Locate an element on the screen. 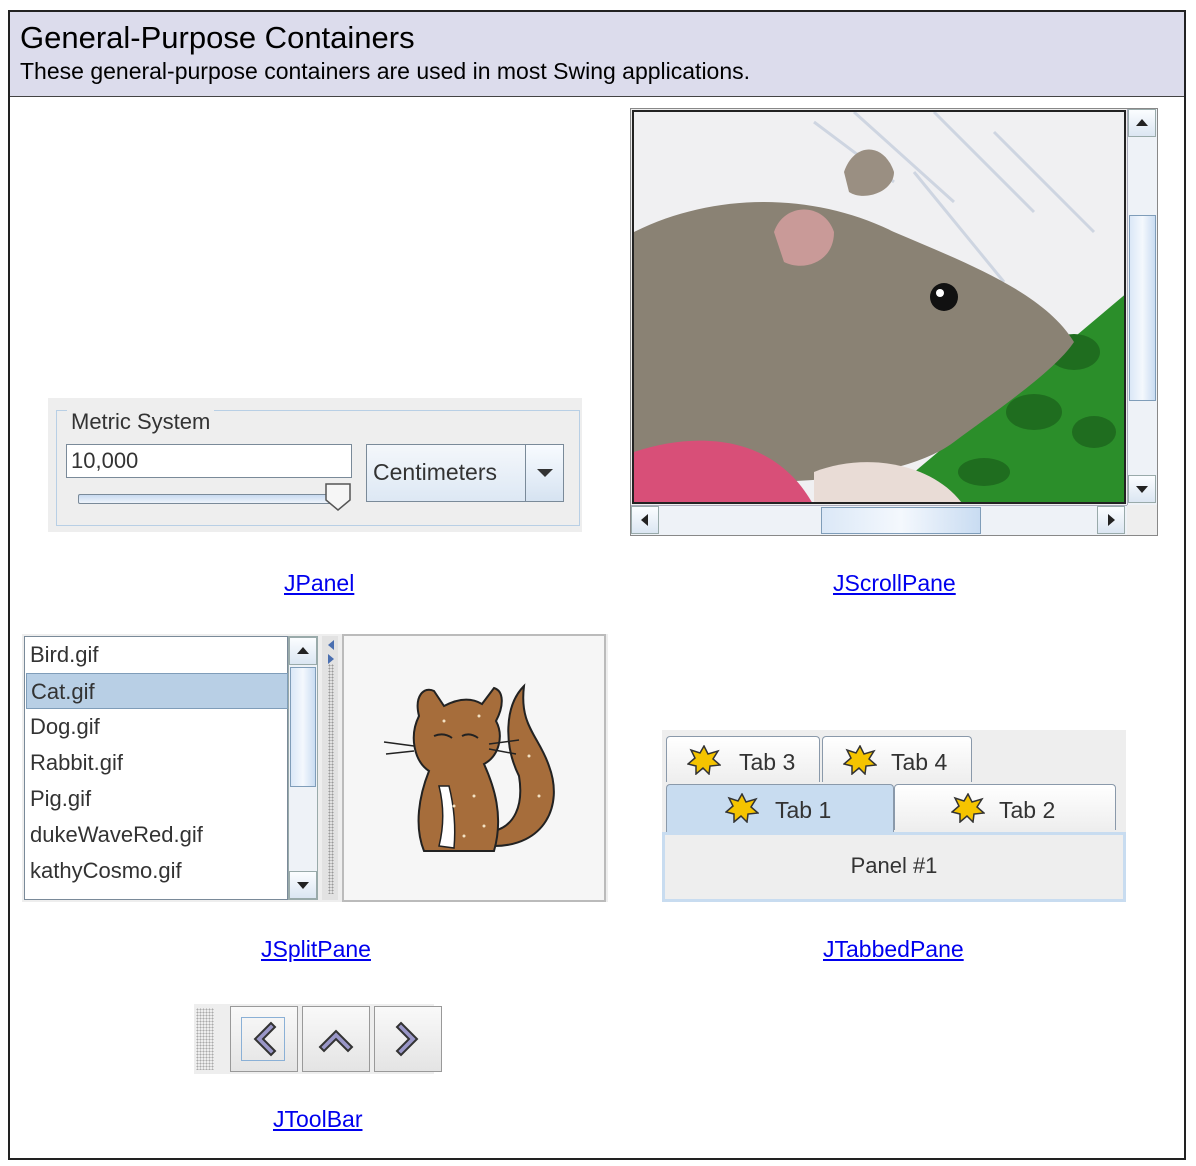  unit-combo-value: Centimeters is located at coordinates (435, 472).